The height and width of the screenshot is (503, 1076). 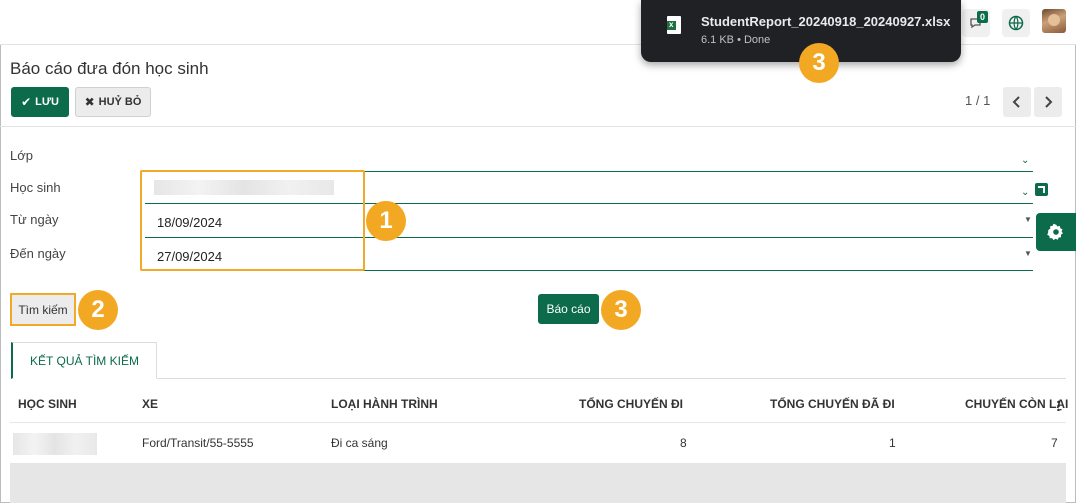 What do you see at coordinates (1054, 443) in the screenshot?
I see `cell-trips-left: 7` at bounding box center [1054, 443].